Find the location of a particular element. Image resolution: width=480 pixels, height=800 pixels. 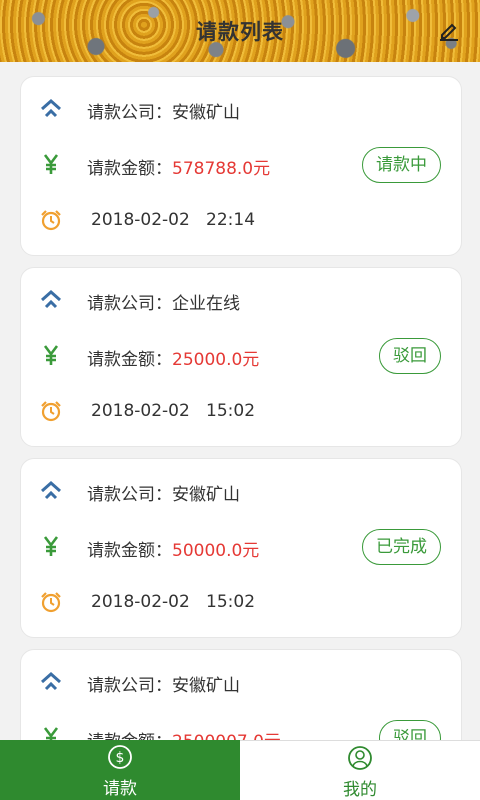

dollar-circle-icon: $ is located at coordinates (120, 757).